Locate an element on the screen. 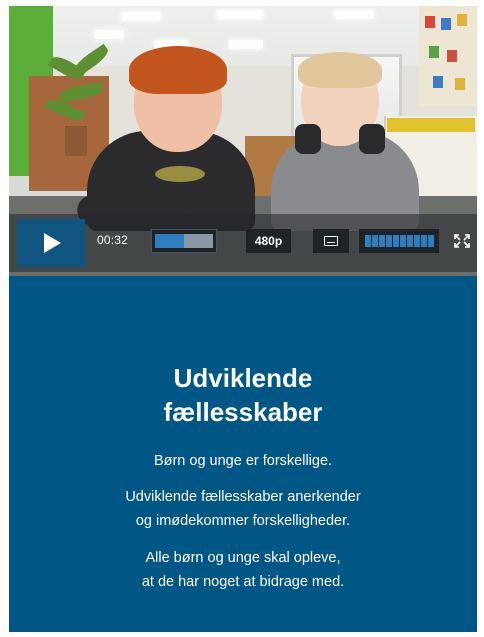 The height and width of the screenshot is (637, 484). captions-icon is located at coordinates (331, 241).